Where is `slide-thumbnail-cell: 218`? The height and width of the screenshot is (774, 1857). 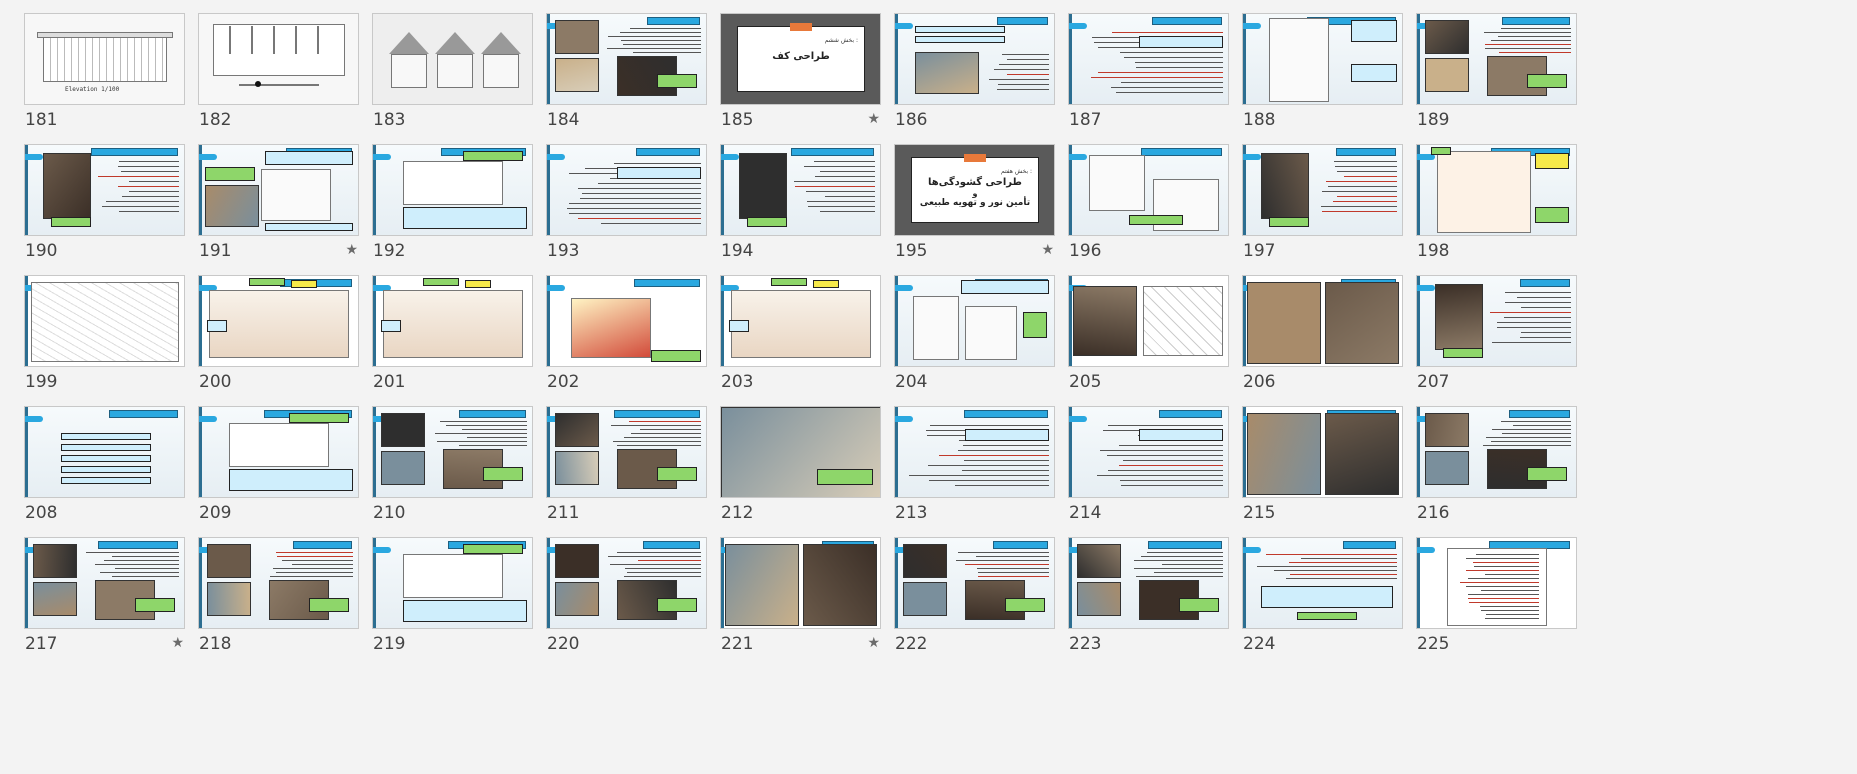 slide-thumbnail-cell: 218 is located at coordinates (279, 594).